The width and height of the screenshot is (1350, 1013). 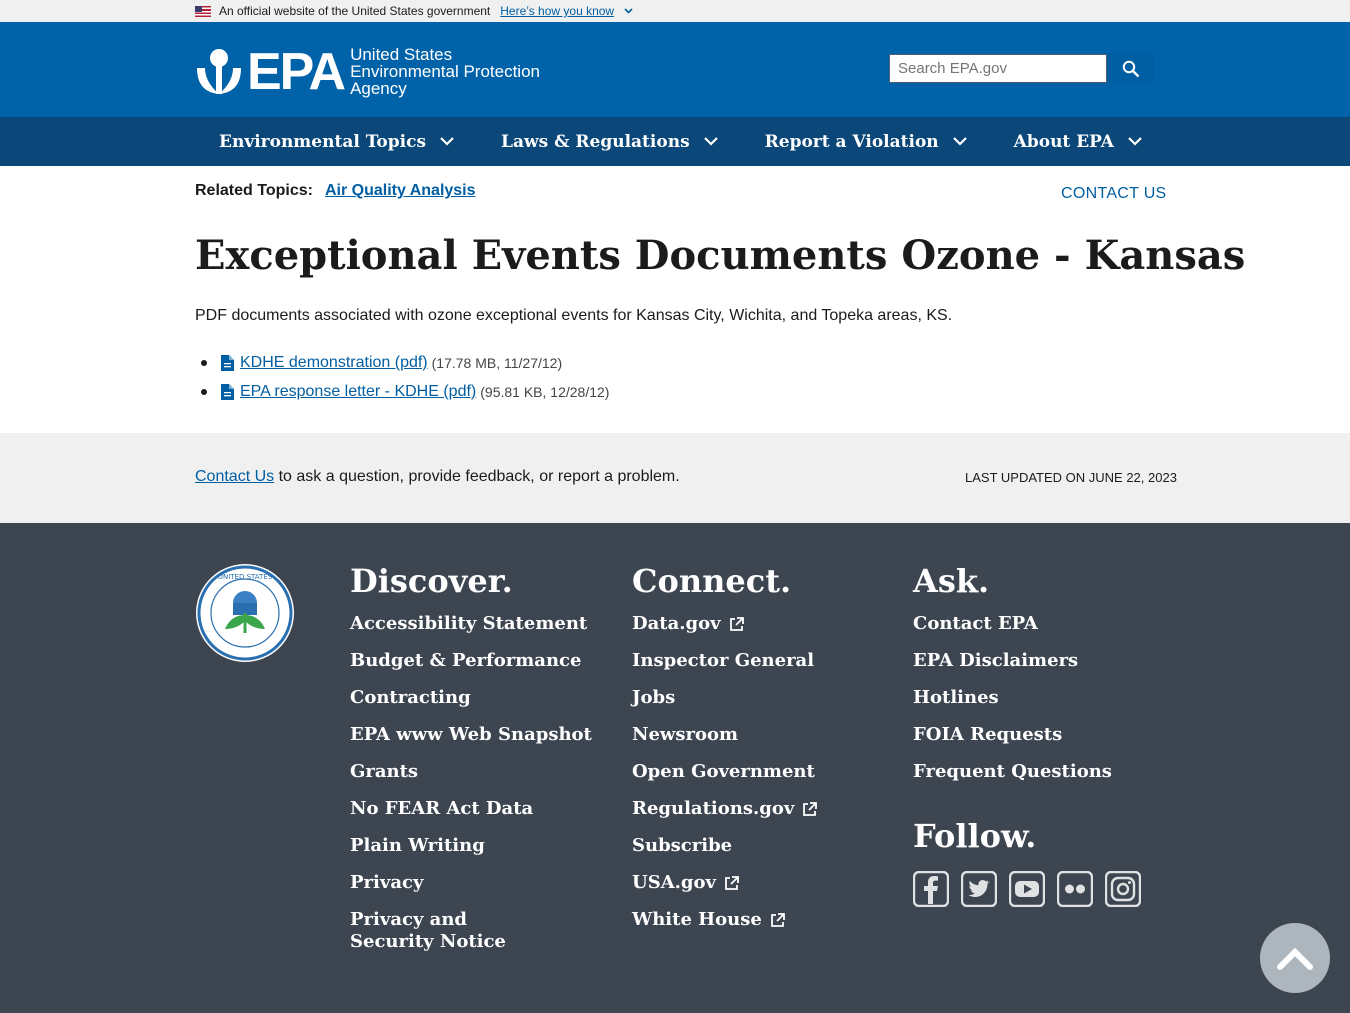 I want to click on footer-link-usa-gov: USA.gov, so click(x=724, y=883).